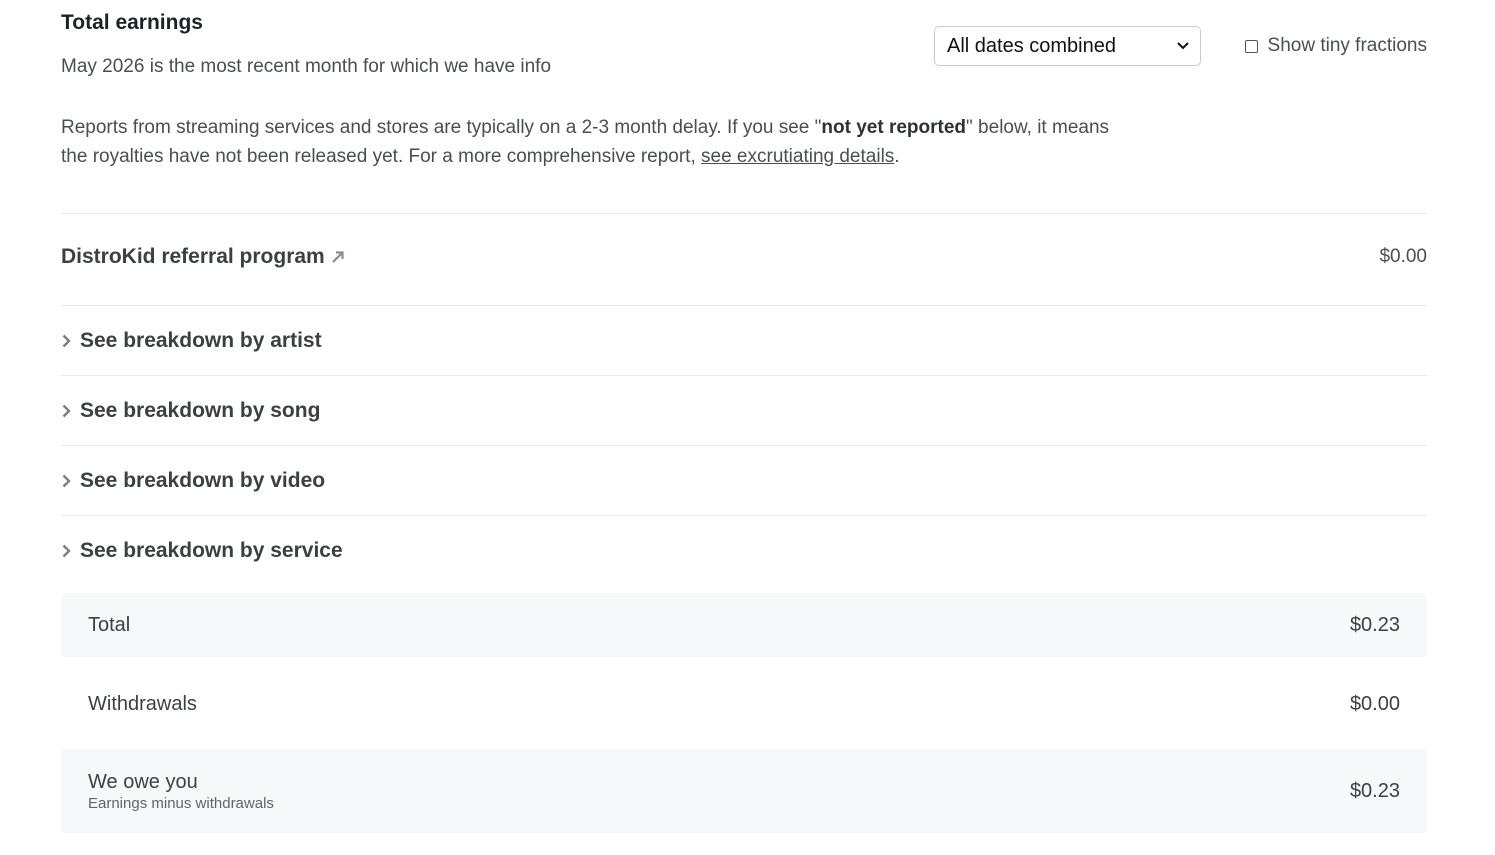  What do you see at coordinates (181, 803) in the screenshot?
I see `we-owe-you-sublabel: Earnings minus withdrawals` at bounding box center [181, 803].